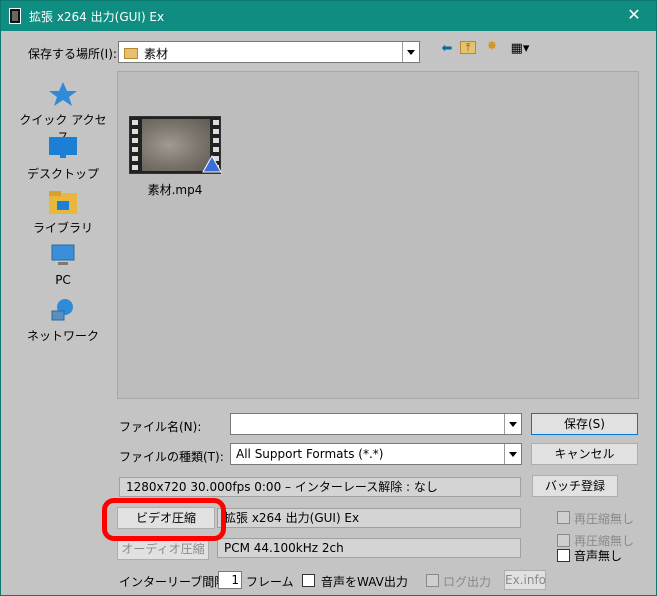  I want to click on location-combo: 素材, so click(269, 52).